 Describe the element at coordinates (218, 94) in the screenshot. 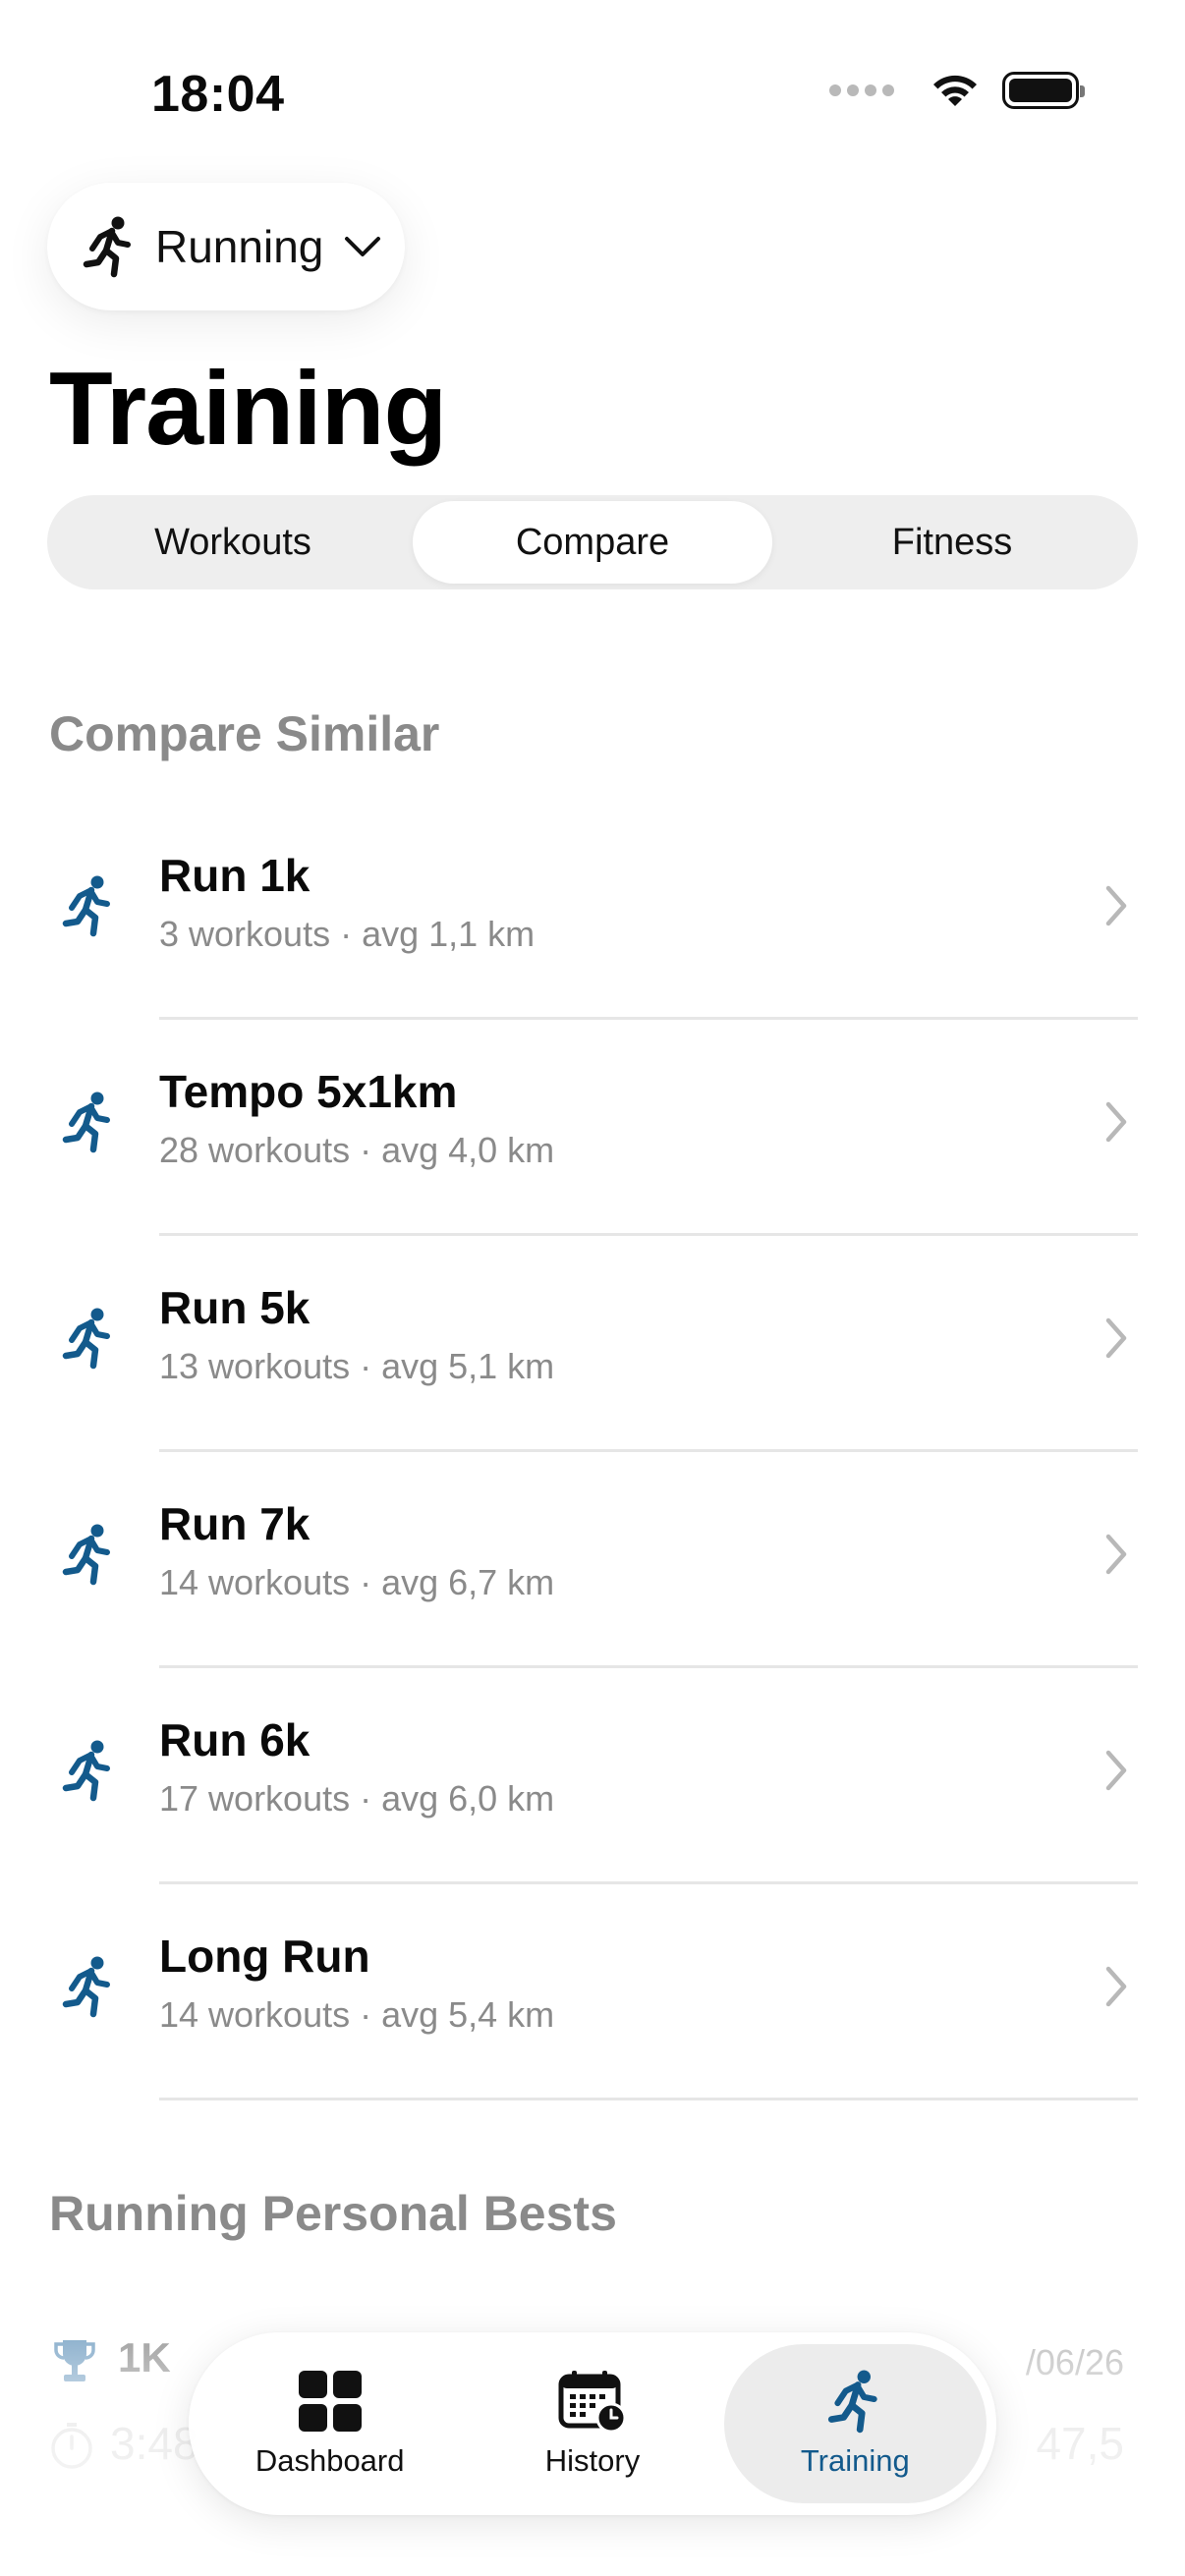

I see `status-time: 18:04` at that location.